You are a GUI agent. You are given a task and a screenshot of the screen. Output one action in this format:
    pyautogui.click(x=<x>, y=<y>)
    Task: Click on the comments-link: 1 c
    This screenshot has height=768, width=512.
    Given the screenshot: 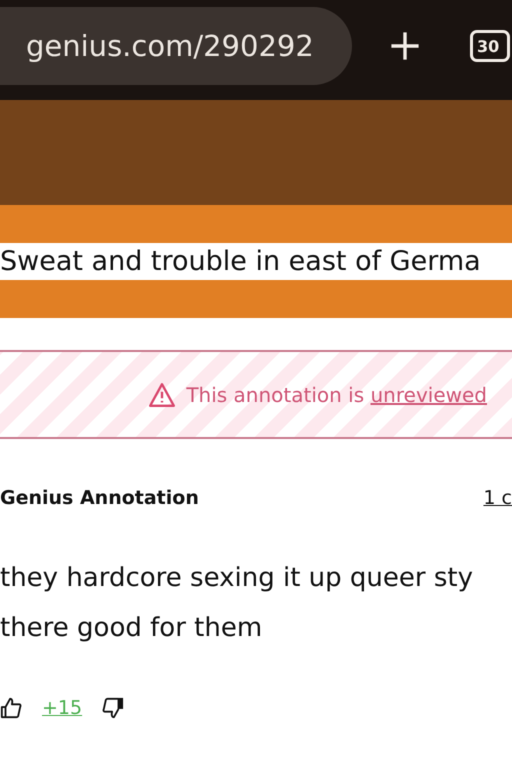 What is the action you would take?
    pyautogui.click(x=497, y=498)
    